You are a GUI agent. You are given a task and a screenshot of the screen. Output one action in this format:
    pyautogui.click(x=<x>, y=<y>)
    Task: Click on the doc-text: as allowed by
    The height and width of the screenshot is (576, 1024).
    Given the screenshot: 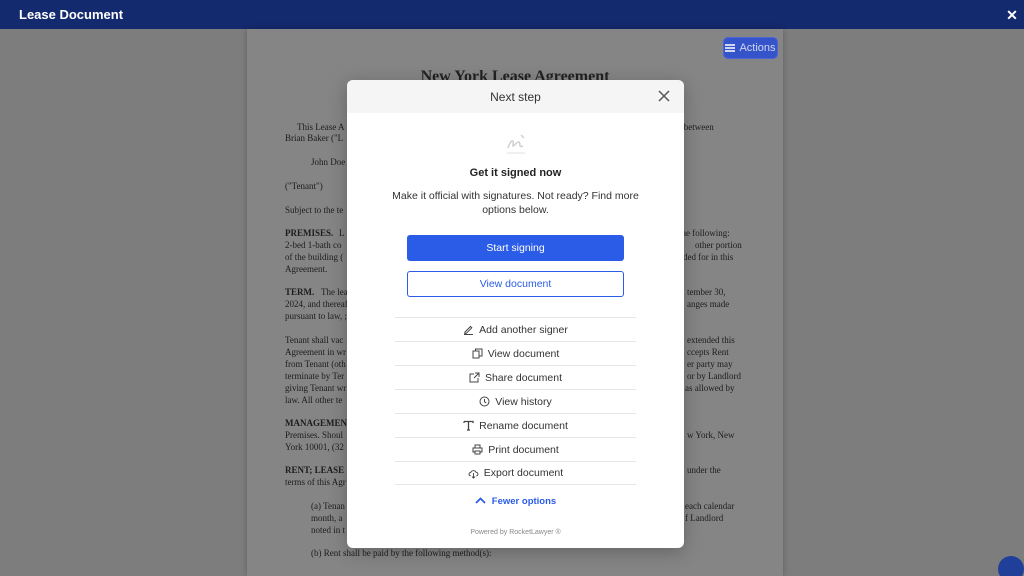 What is the action you would take?
    pyautogui.click(x=710, y=388)
    